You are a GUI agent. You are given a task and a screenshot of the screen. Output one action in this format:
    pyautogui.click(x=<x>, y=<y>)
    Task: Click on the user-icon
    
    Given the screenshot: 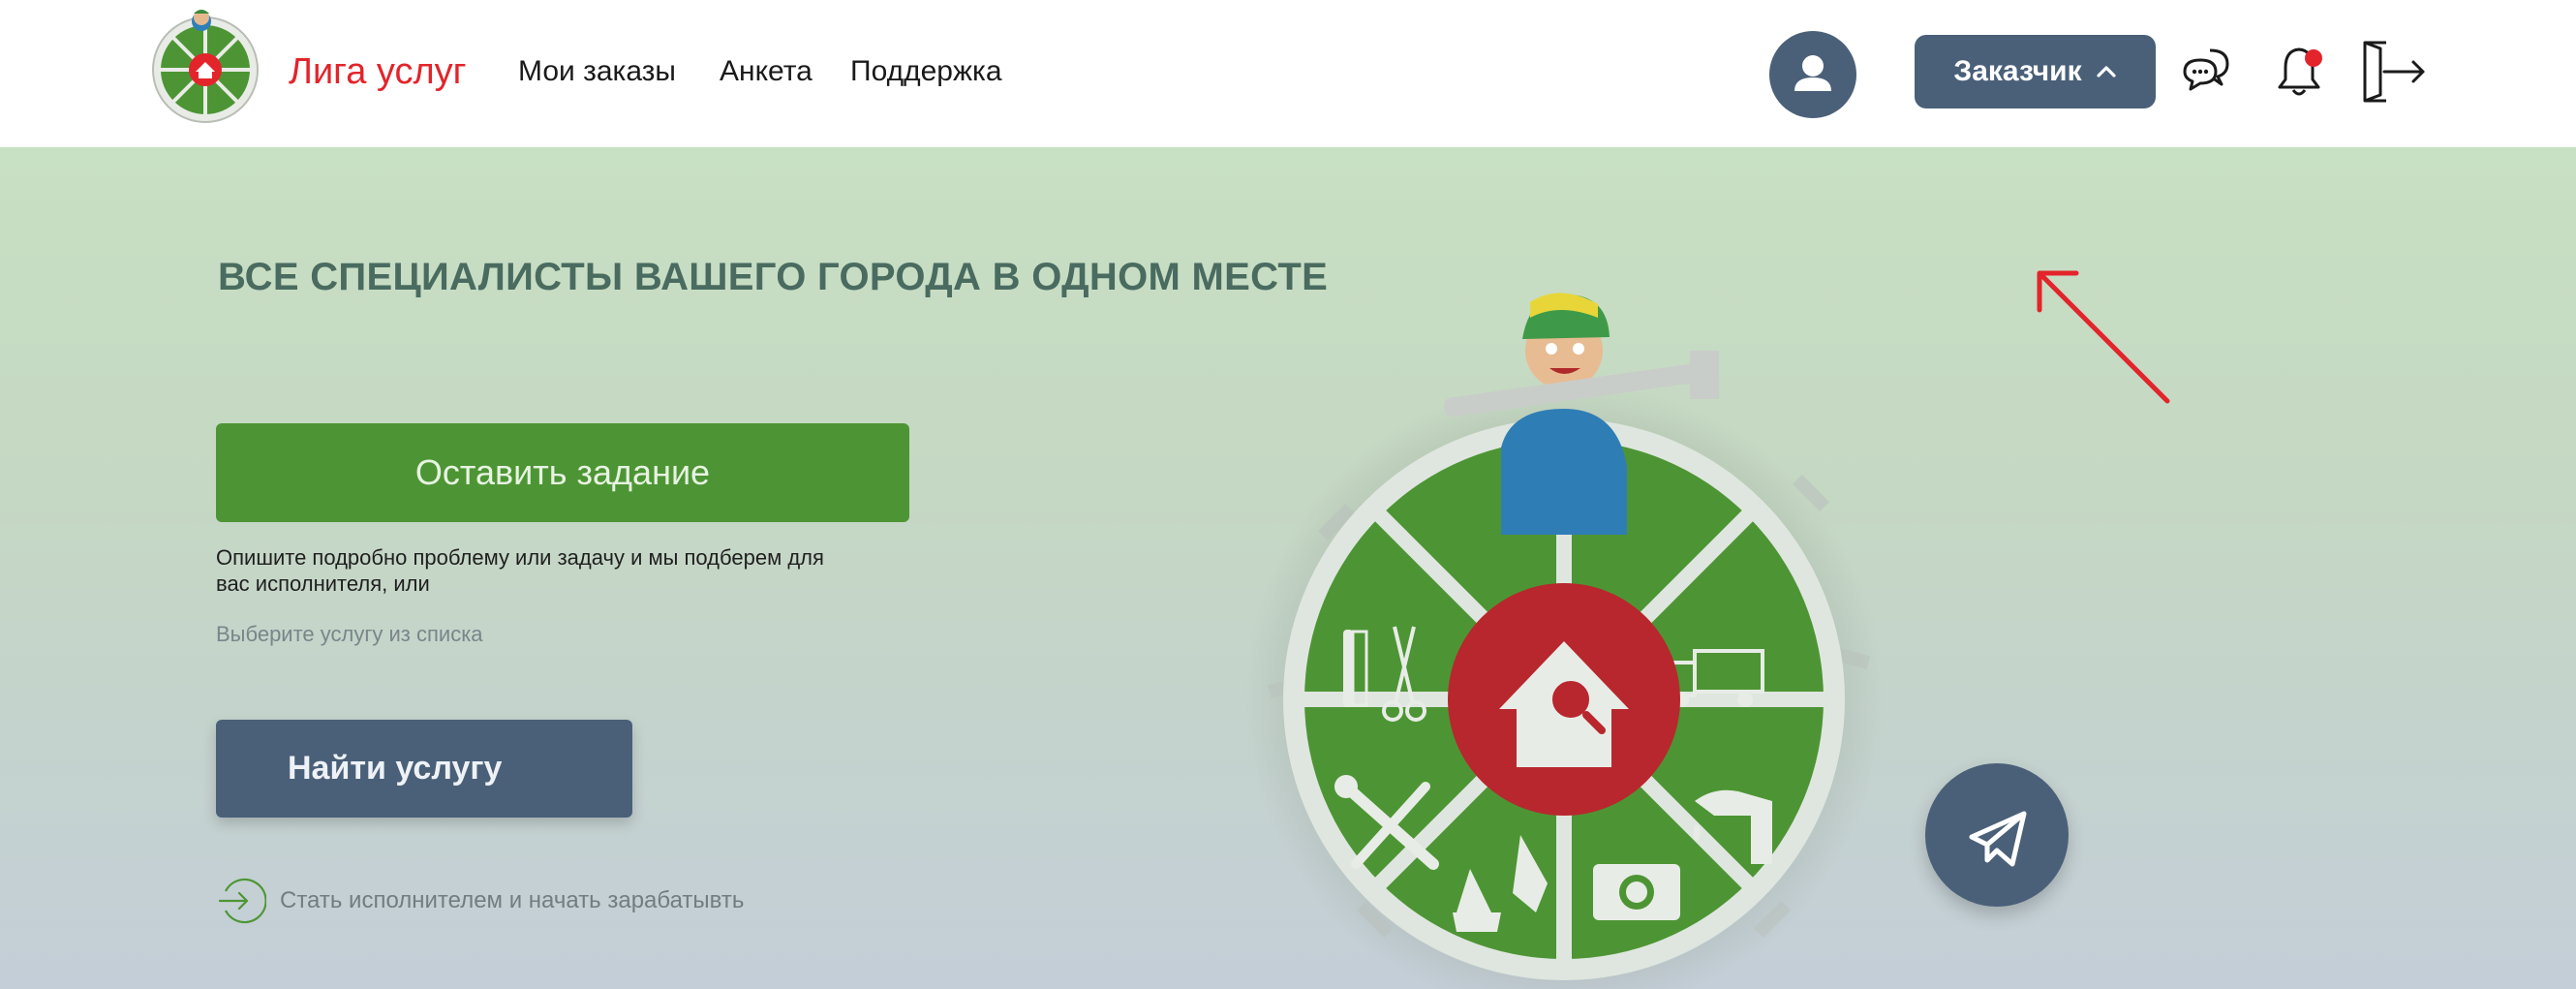 What is the action you would take?
    pyautogui.click(x=1812, y=73)
    